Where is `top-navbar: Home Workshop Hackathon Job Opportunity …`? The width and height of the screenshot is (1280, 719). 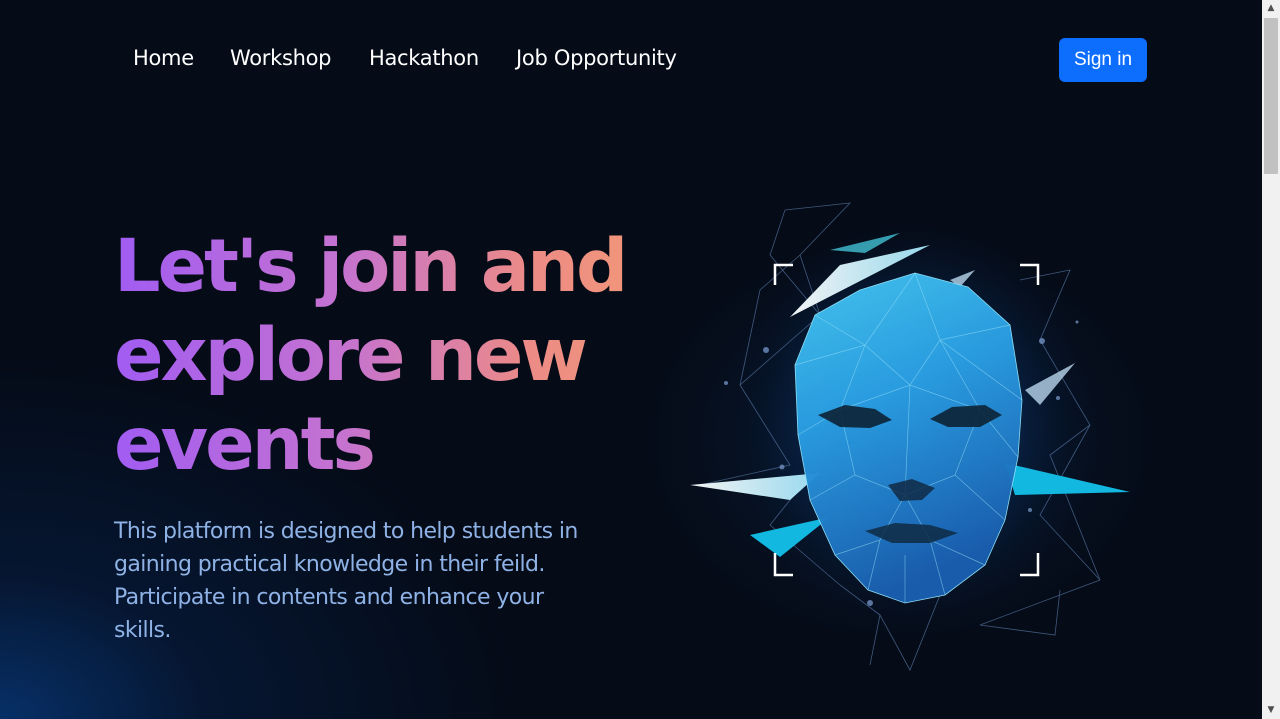
top-navbar: Home Workshop Hackathon Job Opportunity … is located at coordinates (631, 61).